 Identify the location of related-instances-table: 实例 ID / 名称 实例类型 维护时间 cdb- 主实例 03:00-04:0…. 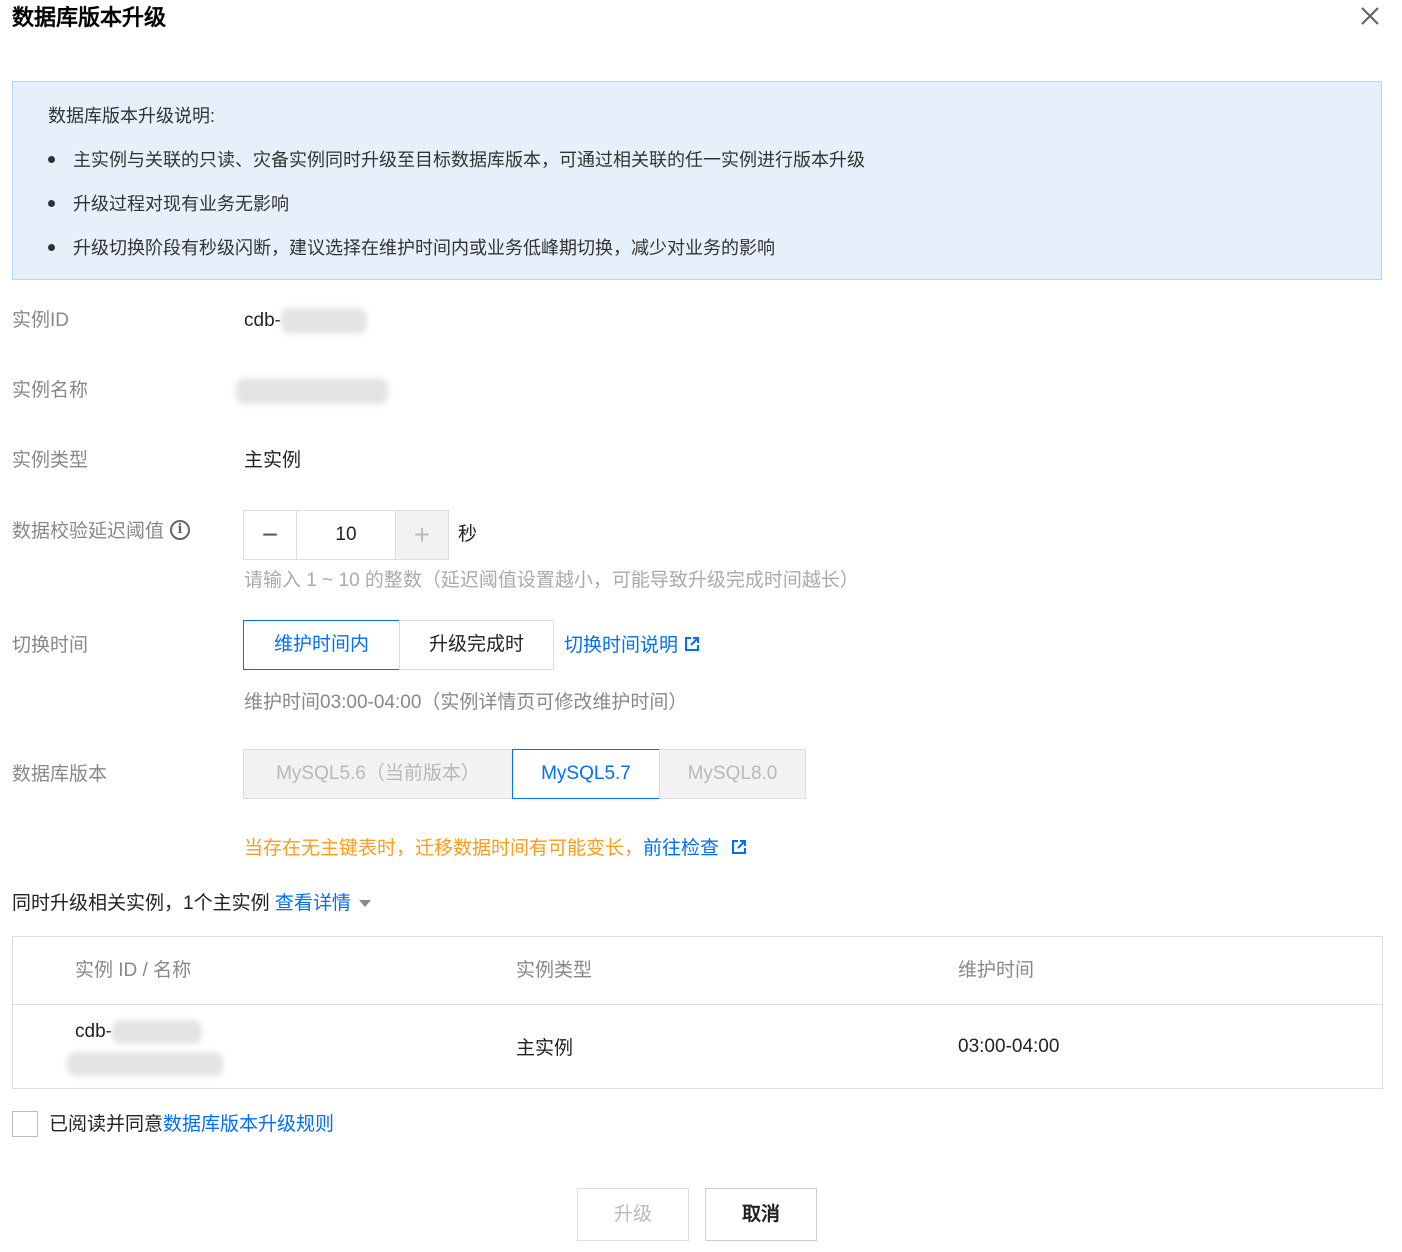
(697, 1012).